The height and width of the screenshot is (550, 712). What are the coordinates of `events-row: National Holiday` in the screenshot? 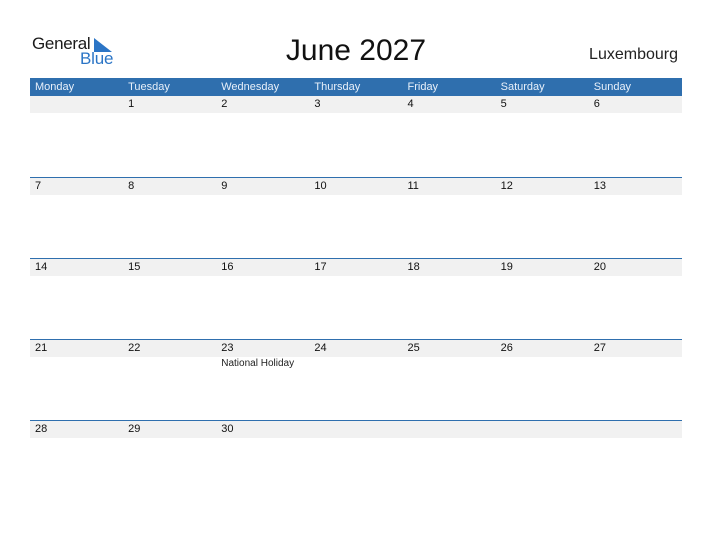 It's located at (356, 363).